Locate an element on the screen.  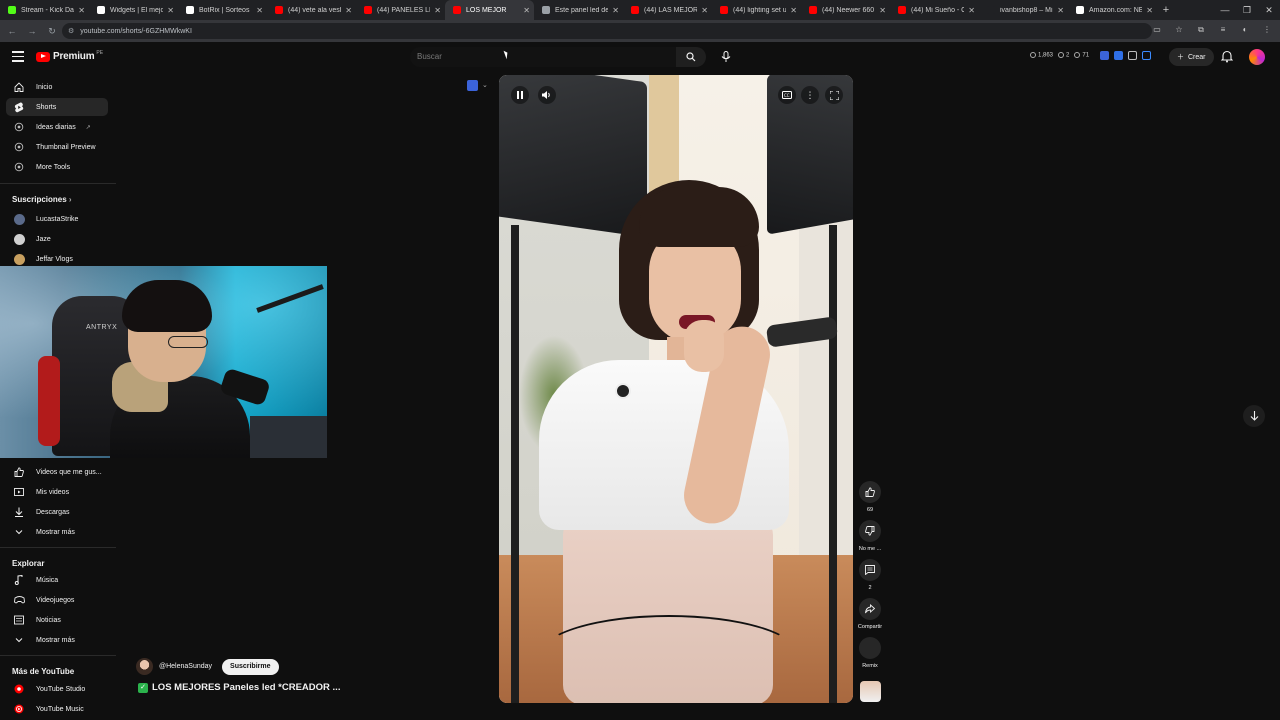
subscription-item: Jaze is located at coordinates (57, 239).